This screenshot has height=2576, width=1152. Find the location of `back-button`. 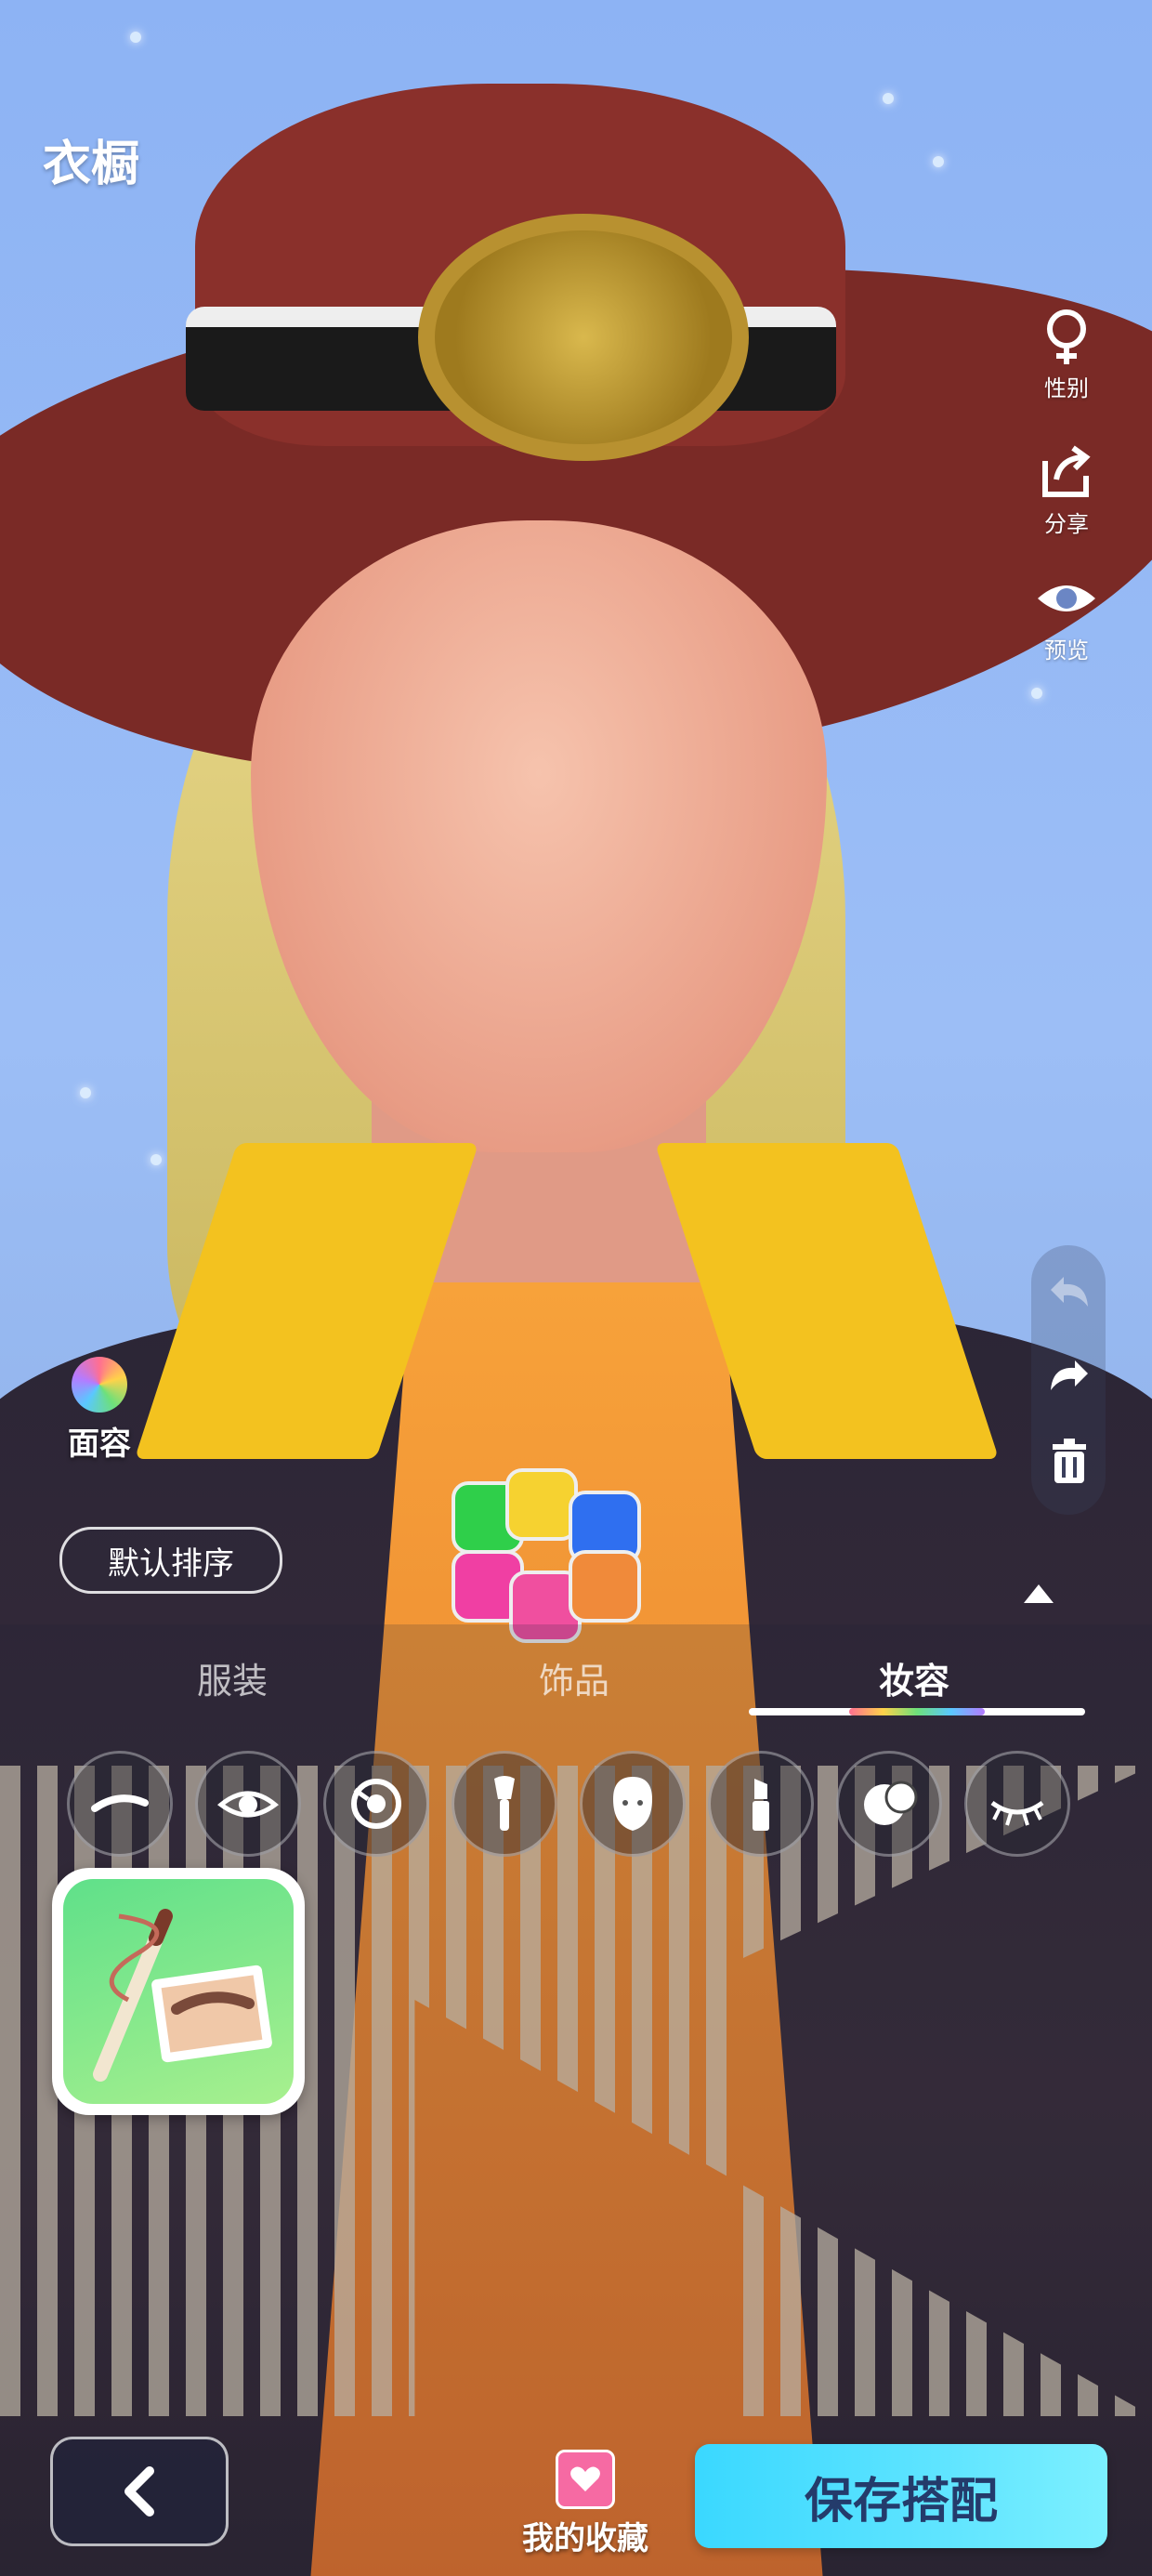

back-button is located at coordinates (139, 2491).